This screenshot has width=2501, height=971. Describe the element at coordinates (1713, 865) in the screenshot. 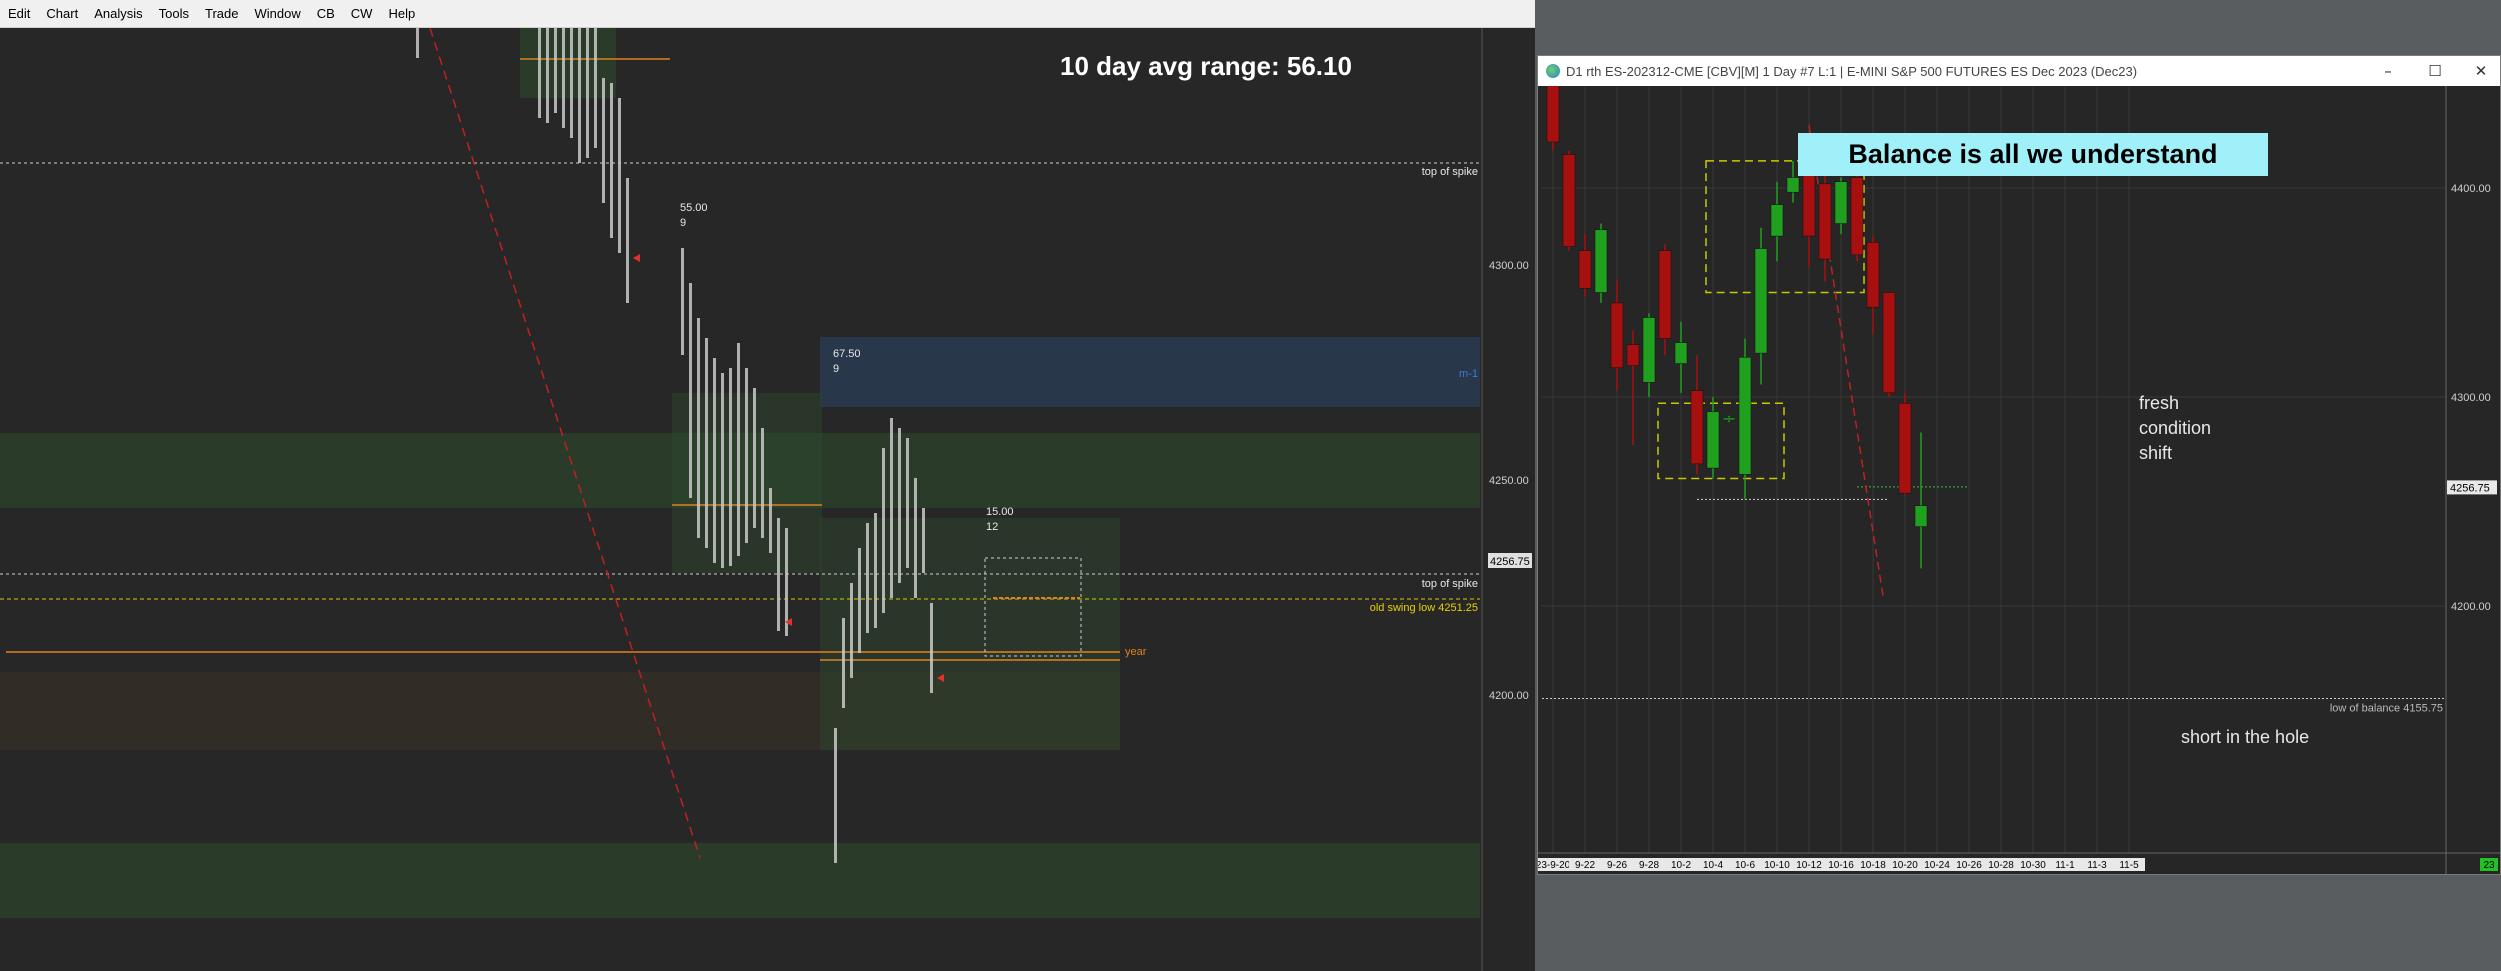

I see `x-tick-label: 10-4` at that location.